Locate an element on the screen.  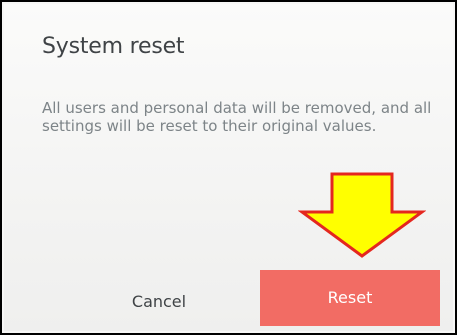
down-arrow-icon is located at coordinates (362, 215).